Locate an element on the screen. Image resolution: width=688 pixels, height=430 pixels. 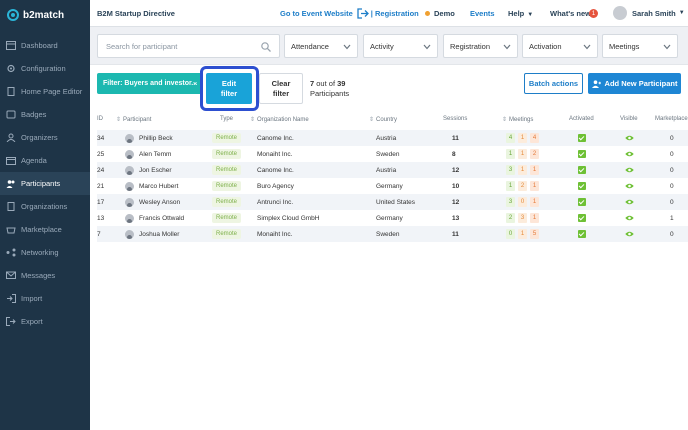
sidebar-item-configuration: Configuration is located at coordinates (45, 68).